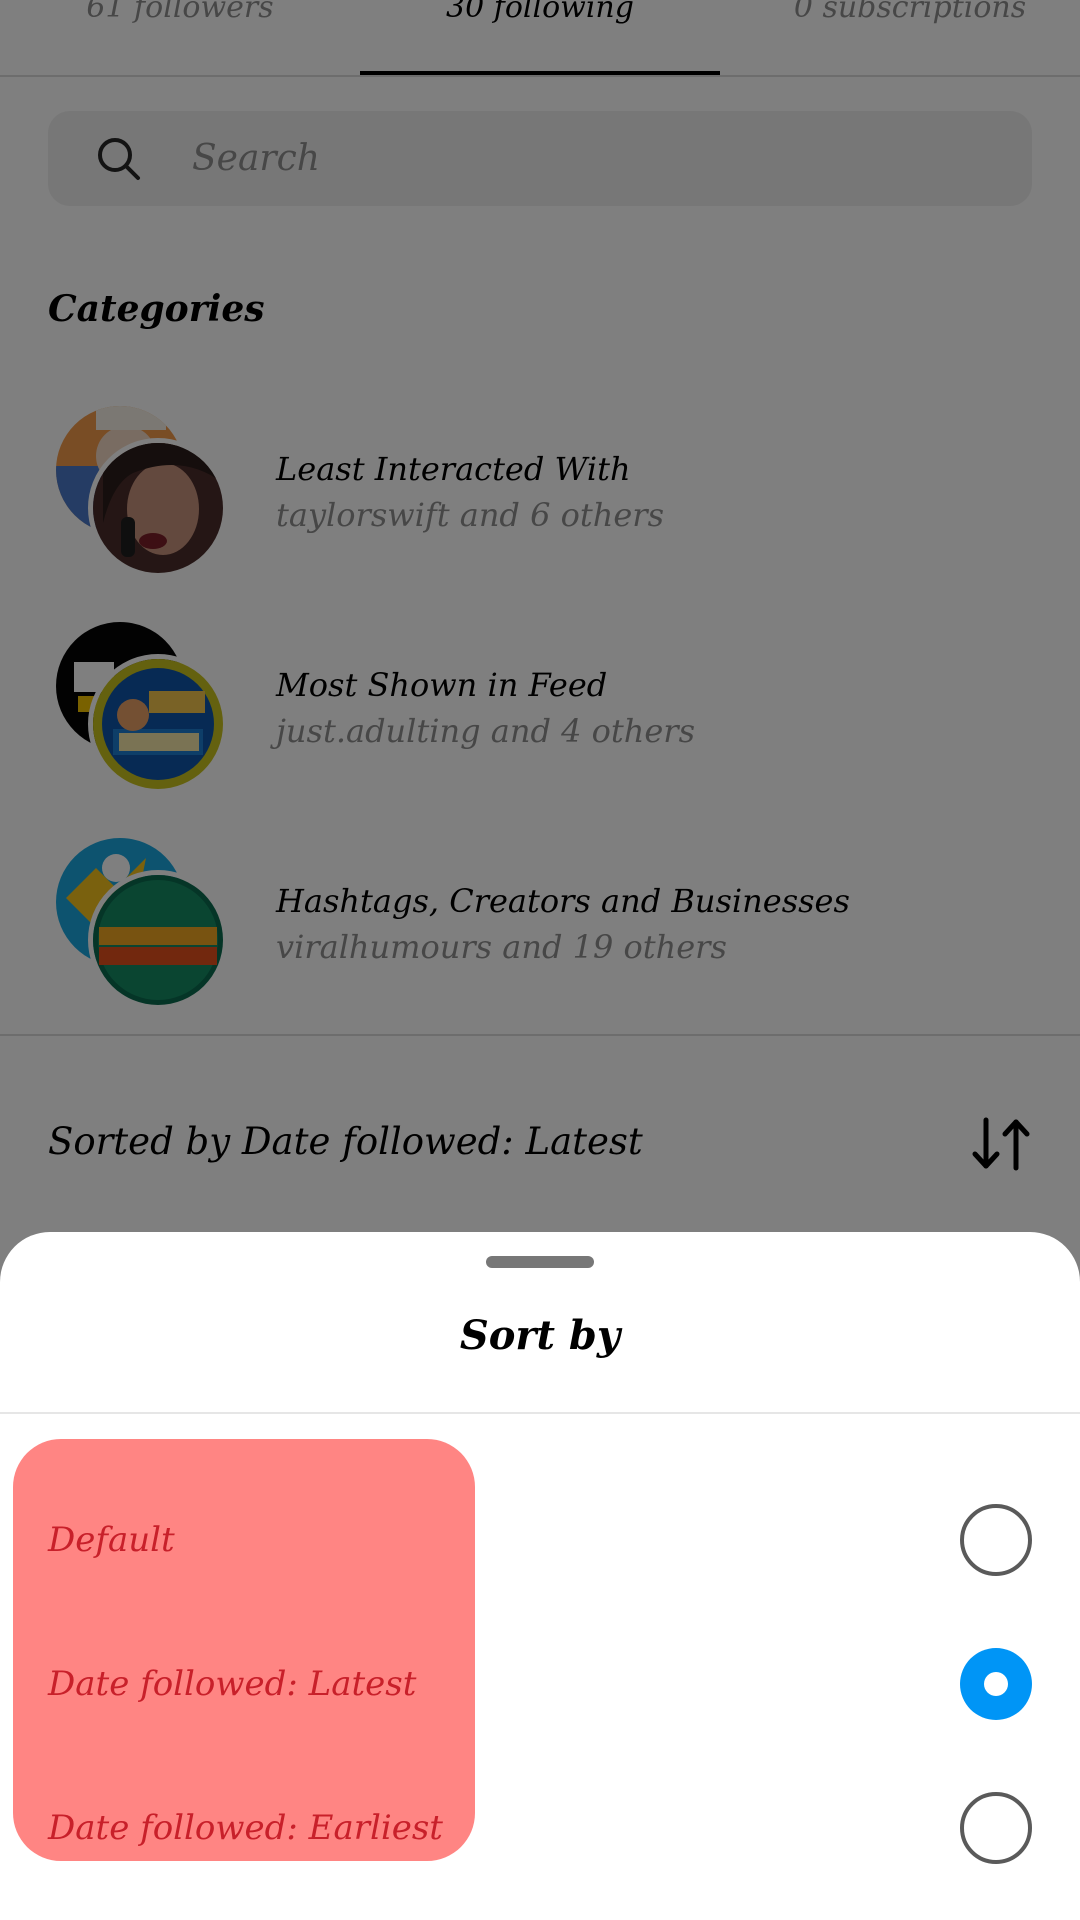 The width and height of the screenshot is (1080, 1920). What do you see at coordinates (540, 1828) in the screenshot?
I see `sort-option-earliest: Date followed: Earliest` at bounding box center [540, 1828].